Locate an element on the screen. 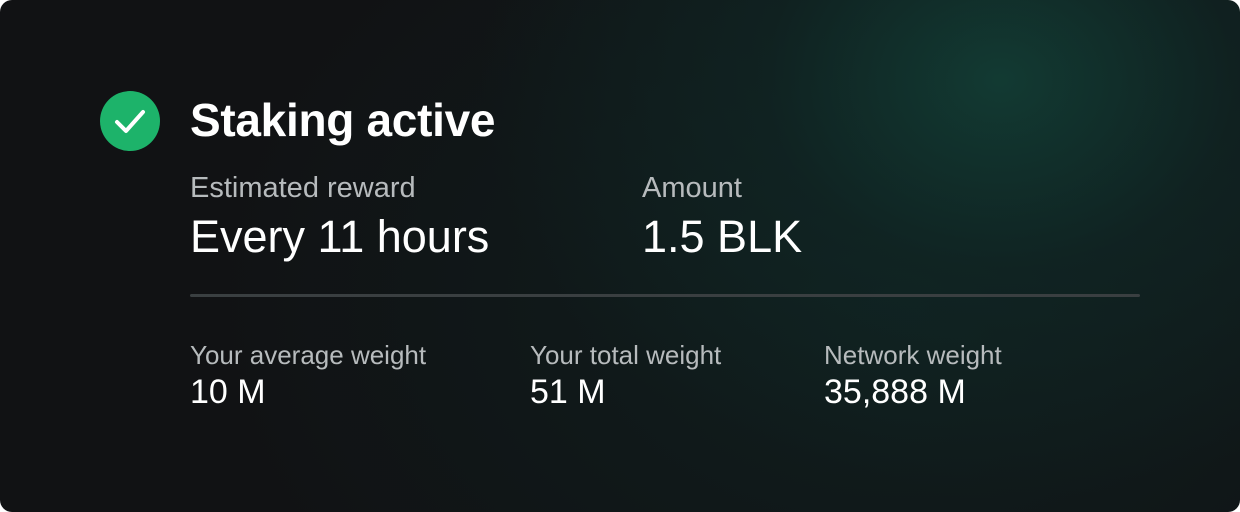 The height and width of the screenshot is (512, 1240). network-weight-label: Network weight is located at coordinates (913, 355).